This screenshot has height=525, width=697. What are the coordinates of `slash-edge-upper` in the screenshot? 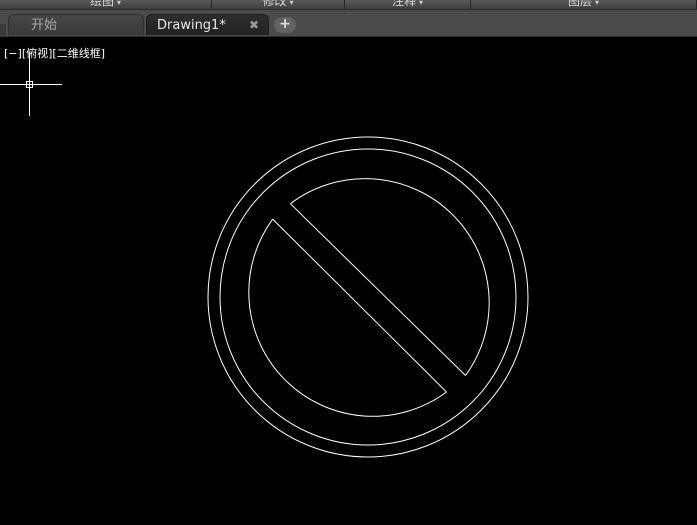 It's located at (378, 289).